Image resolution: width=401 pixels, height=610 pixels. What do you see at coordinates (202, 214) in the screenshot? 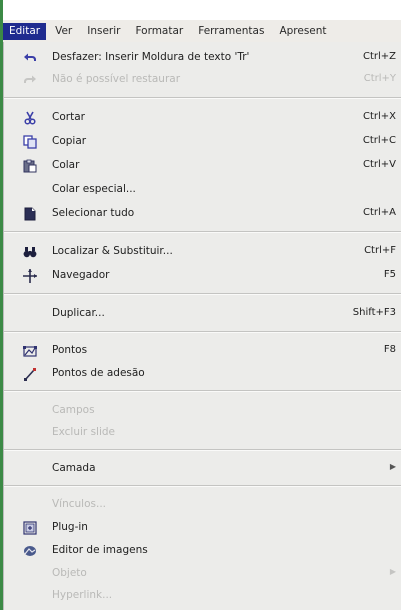
I see `menu-item-select-all: Selecionar tudo Ctrl+A` at bounding box center [202, 214].